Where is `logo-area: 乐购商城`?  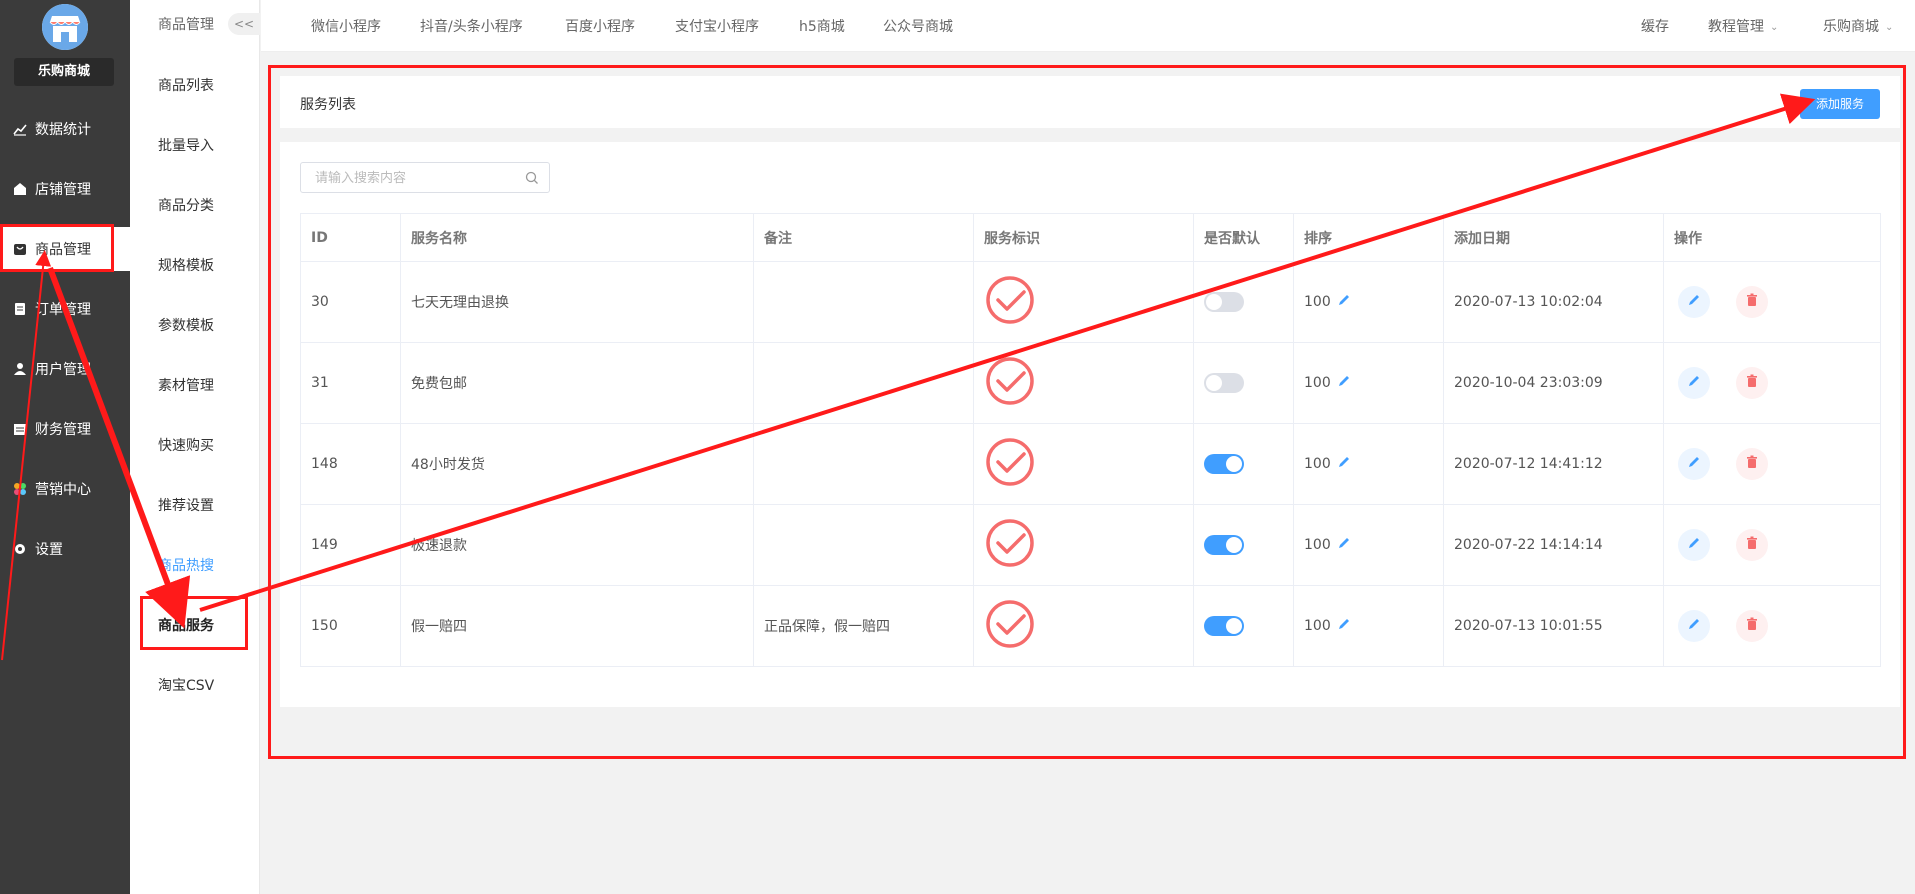
logo-area: 乐购商城 is located at coordinates (65, 45).